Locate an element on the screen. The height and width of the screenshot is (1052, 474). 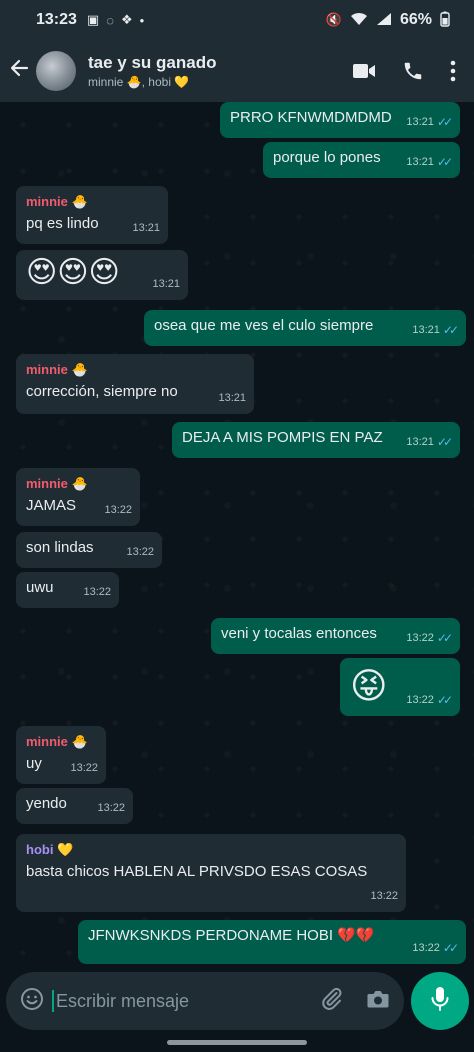
video-call-icon is located at coordinates (364, 71).